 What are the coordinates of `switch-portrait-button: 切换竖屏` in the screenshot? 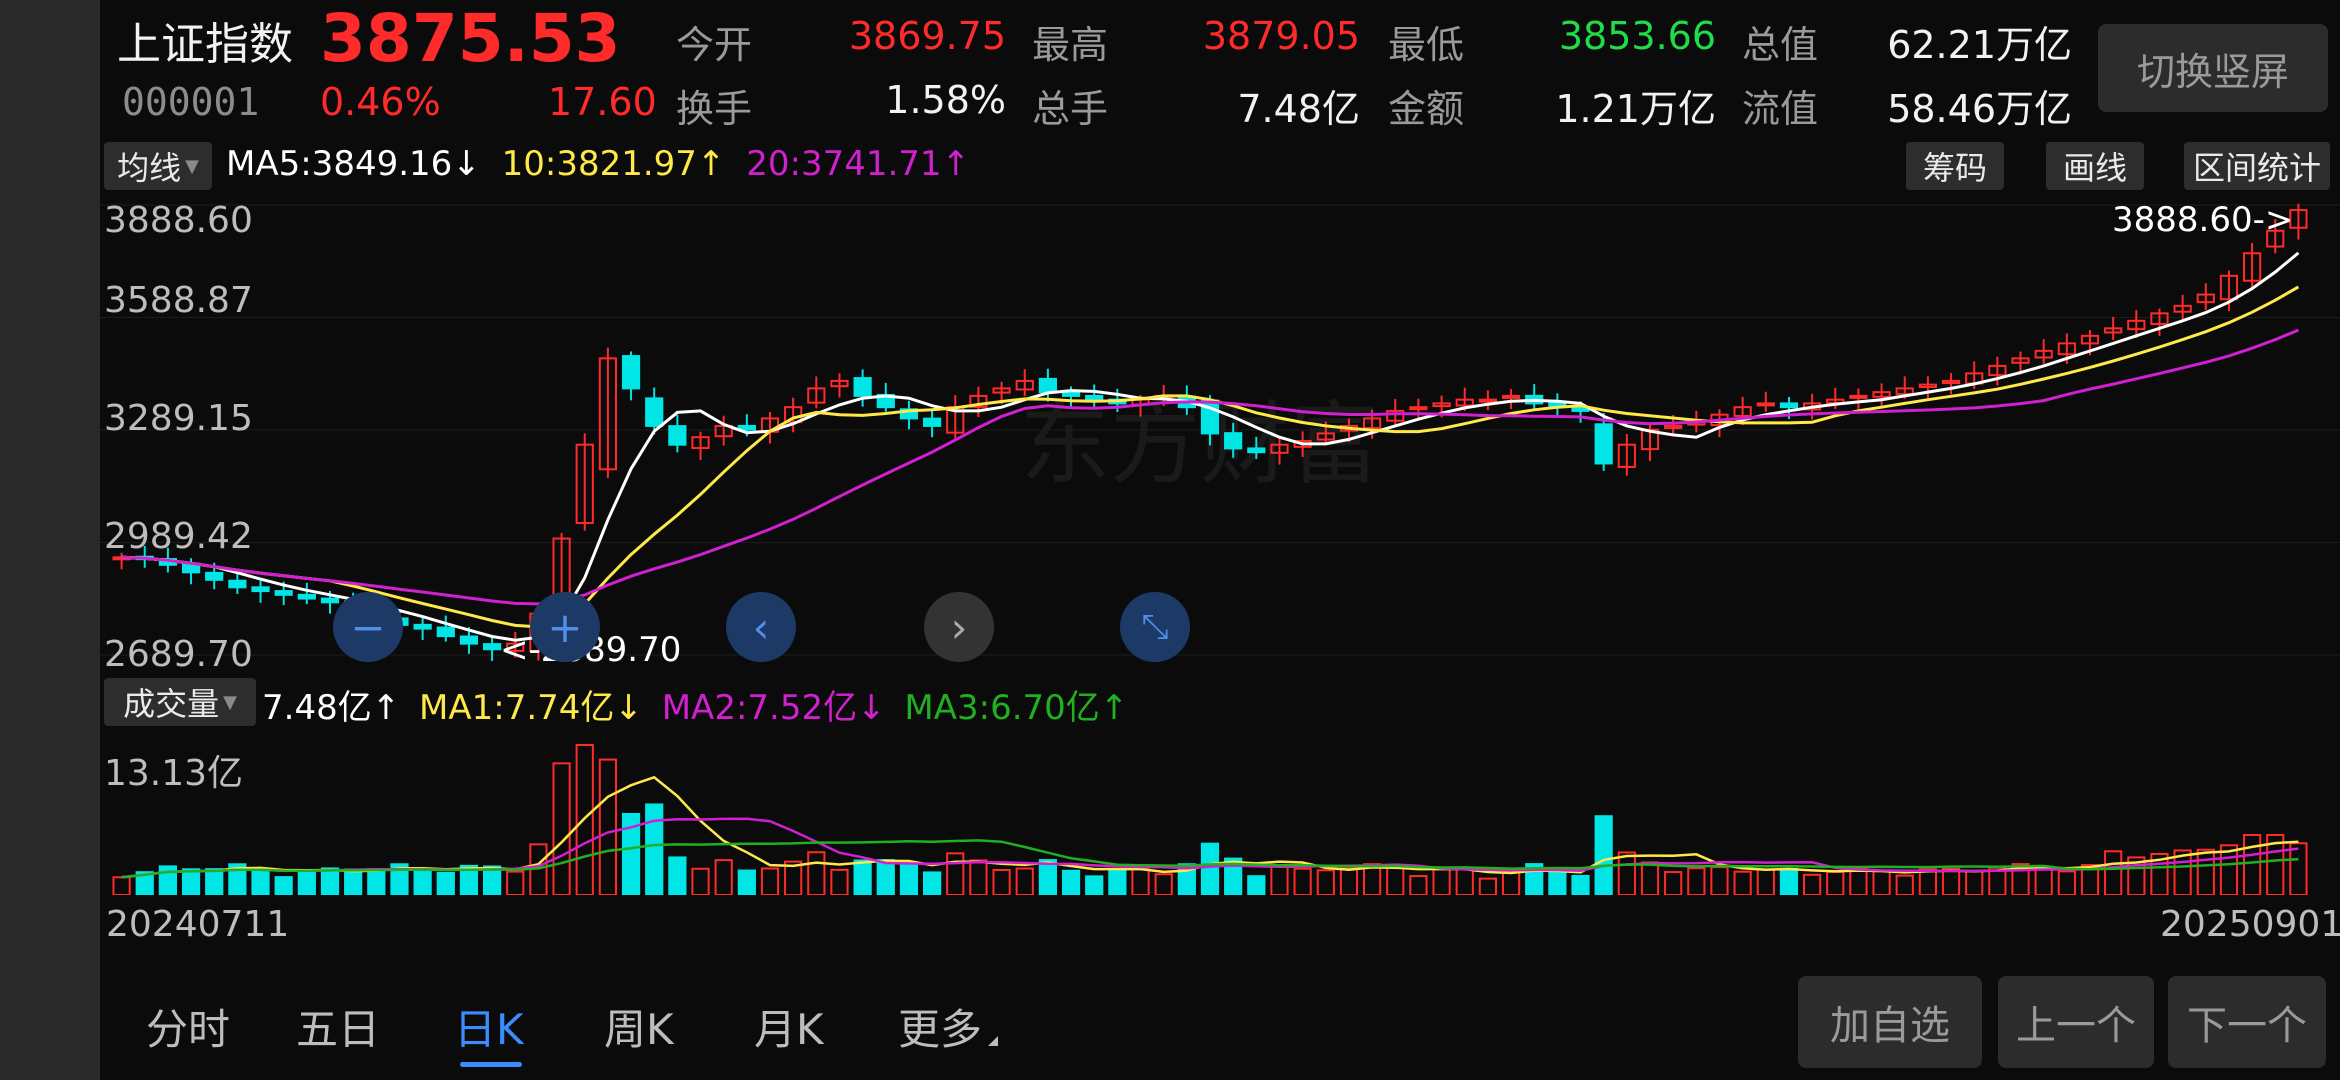 It's located at (2213, 68).